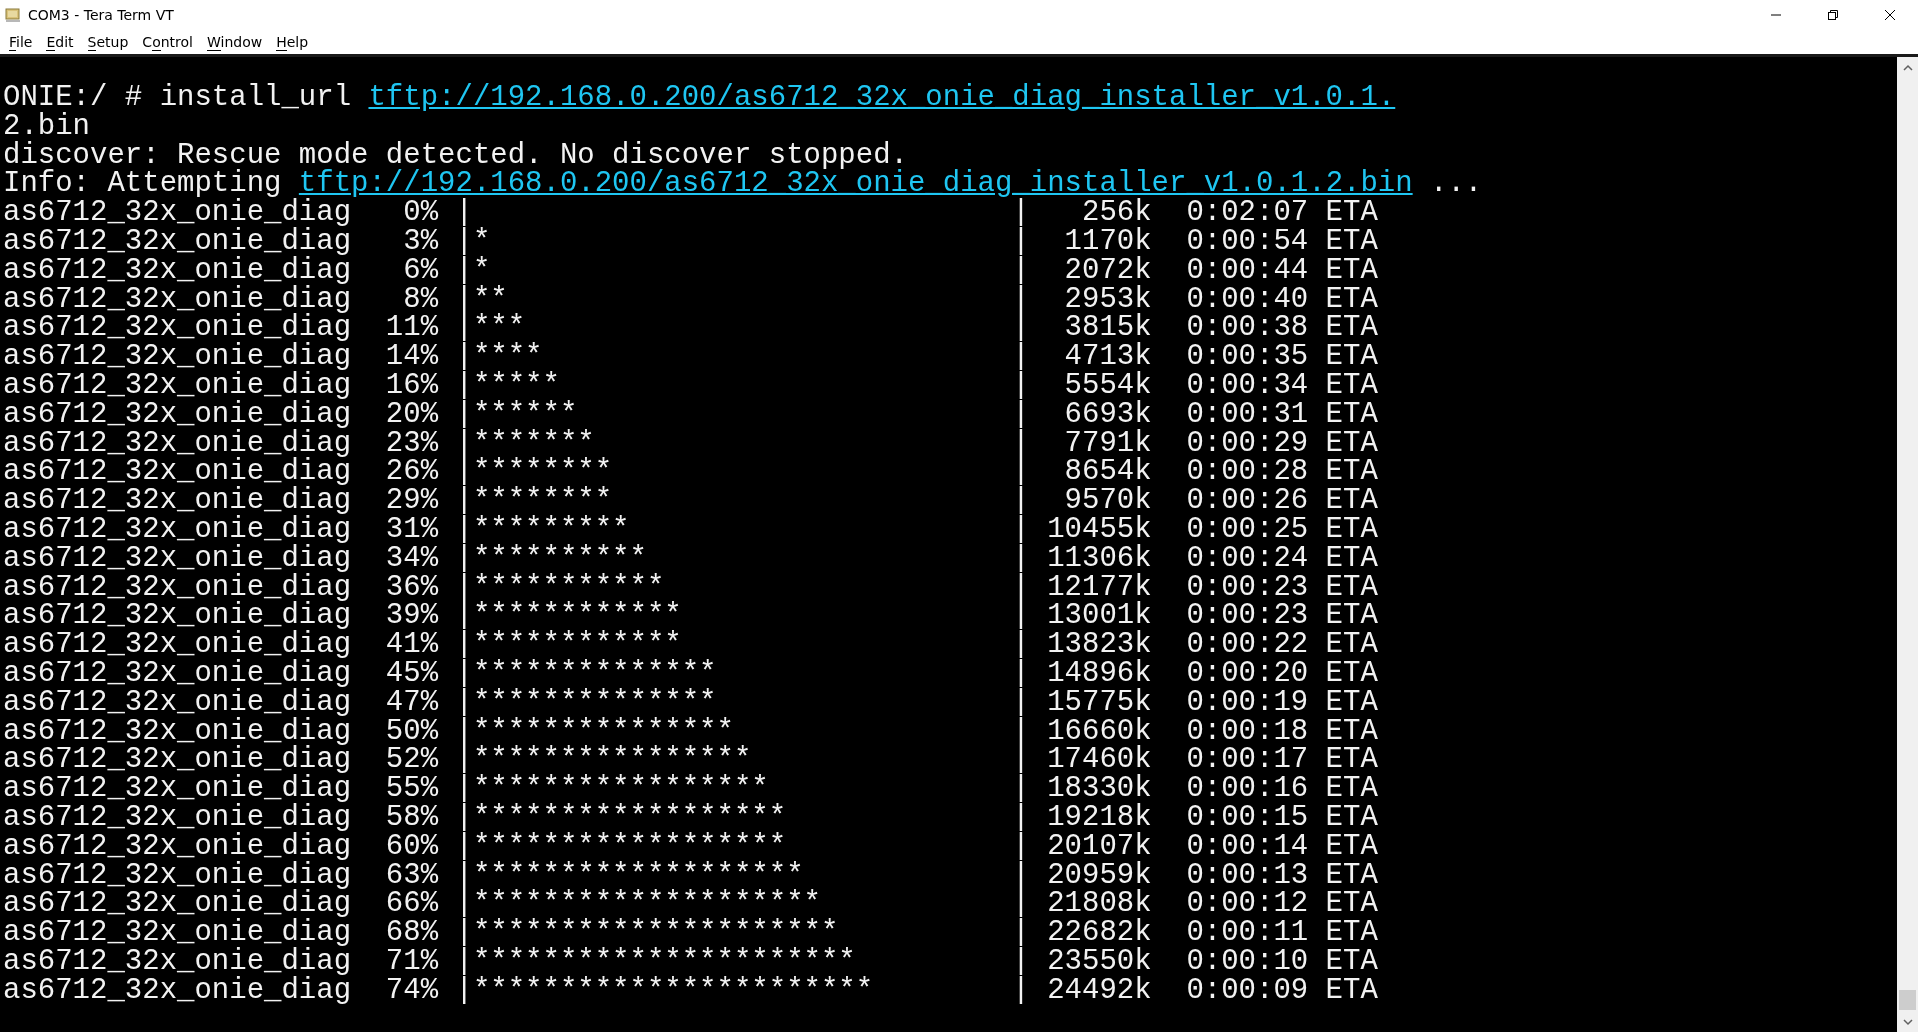 This screenshot has height=1032, width=1918. I want to click on chevron-down-icon, so click(1907, 1022).